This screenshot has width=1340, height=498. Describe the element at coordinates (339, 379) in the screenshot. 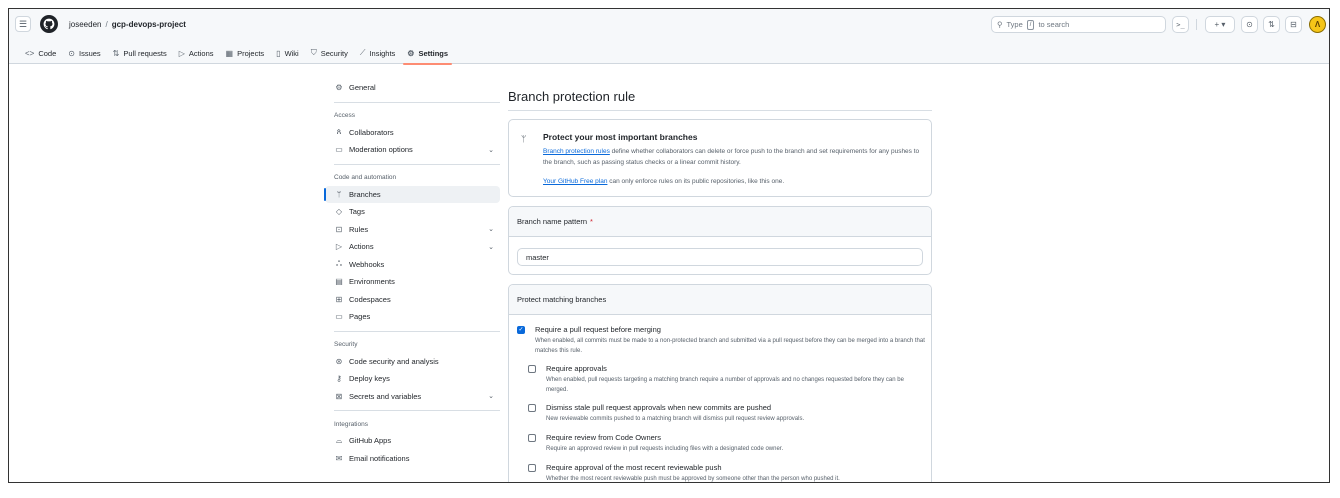

I see `key-icon: ⚷` at that location.